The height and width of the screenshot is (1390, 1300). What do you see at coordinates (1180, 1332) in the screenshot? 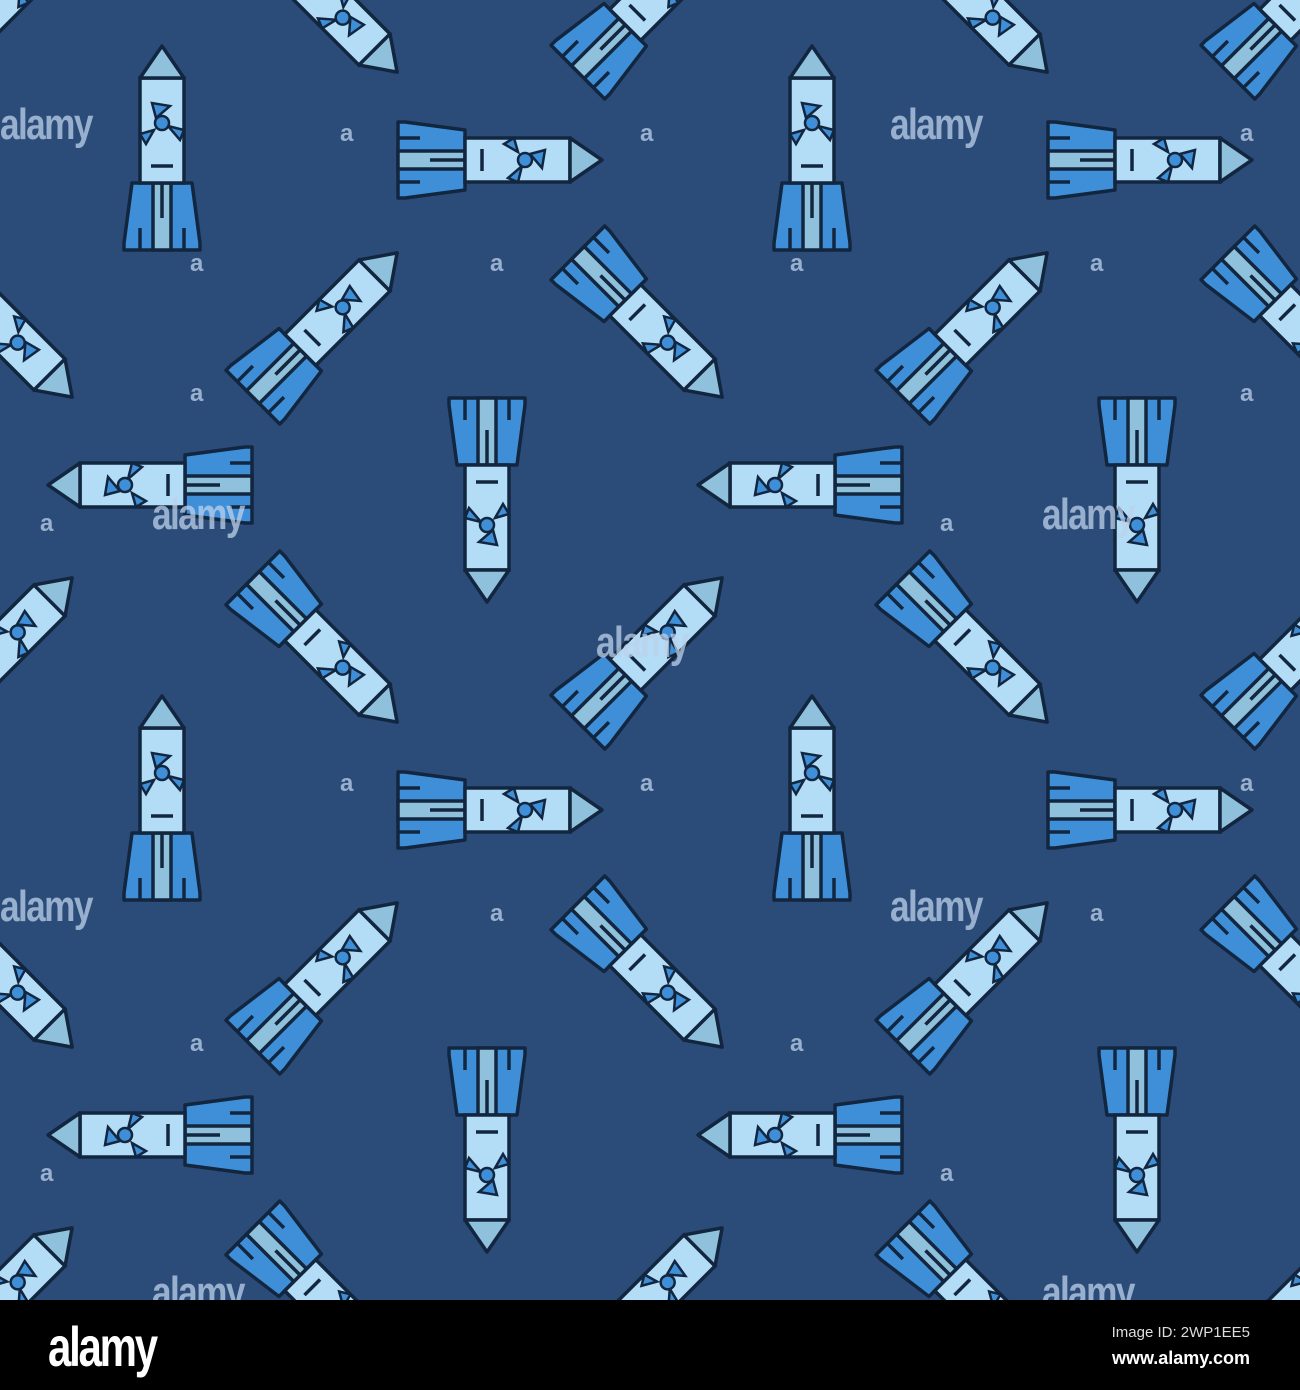
I see `image-id: Image ID: 2WP1EE5` at bounding box center [1180, 1332].